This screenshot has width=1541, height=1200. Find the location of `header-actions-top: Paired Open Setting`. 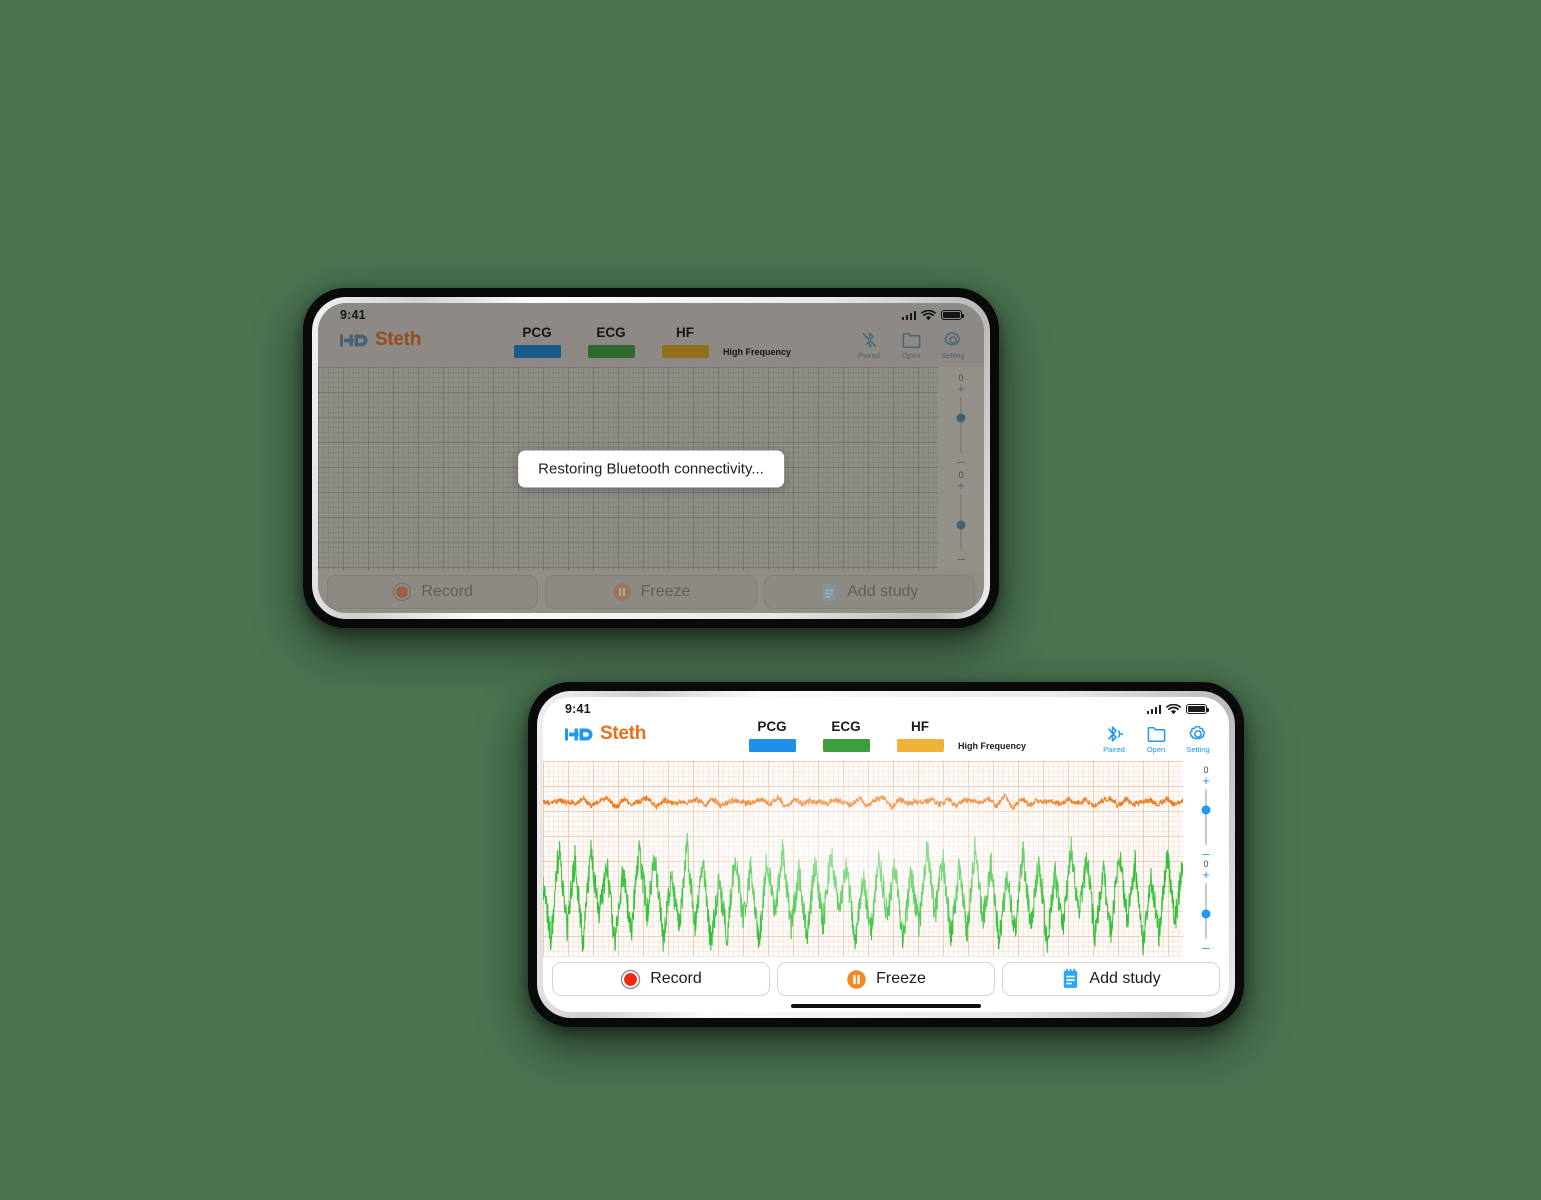

header-actions-top: Paired Open Setting is located at coordinates (911, 342).